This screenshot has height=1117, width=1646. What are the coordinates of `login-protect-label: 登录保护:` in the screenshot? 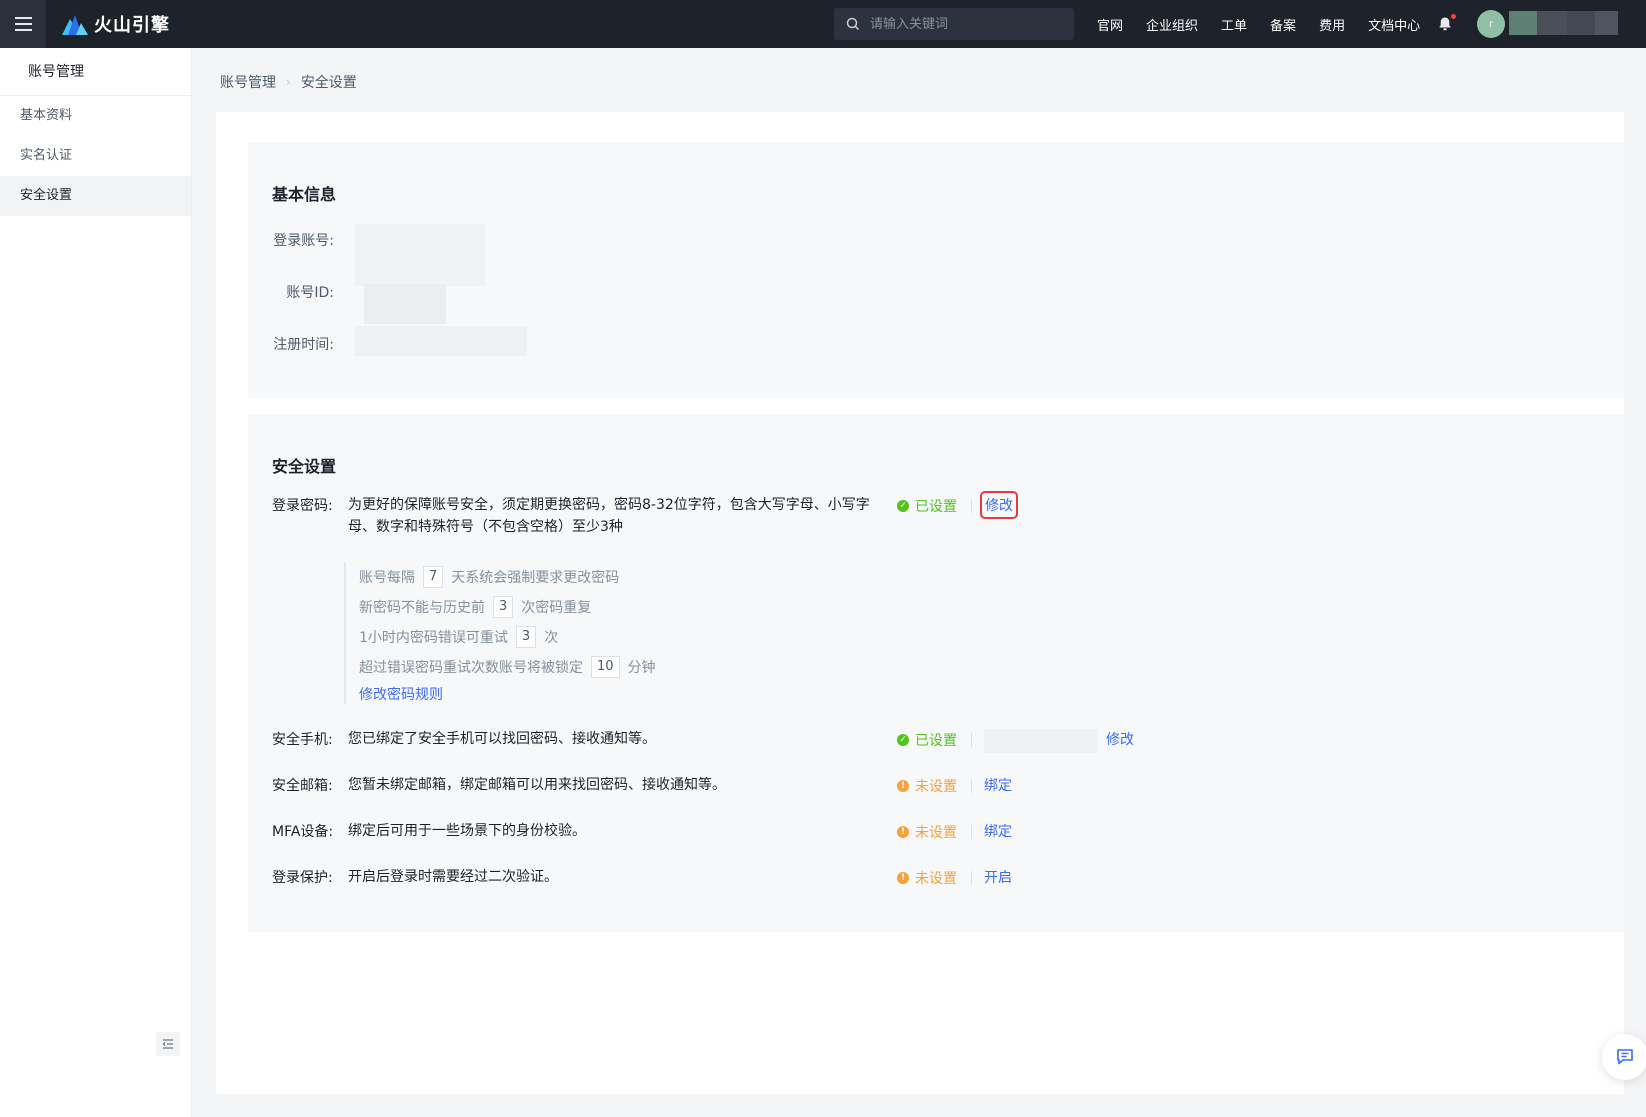 It's located at (302, 878).